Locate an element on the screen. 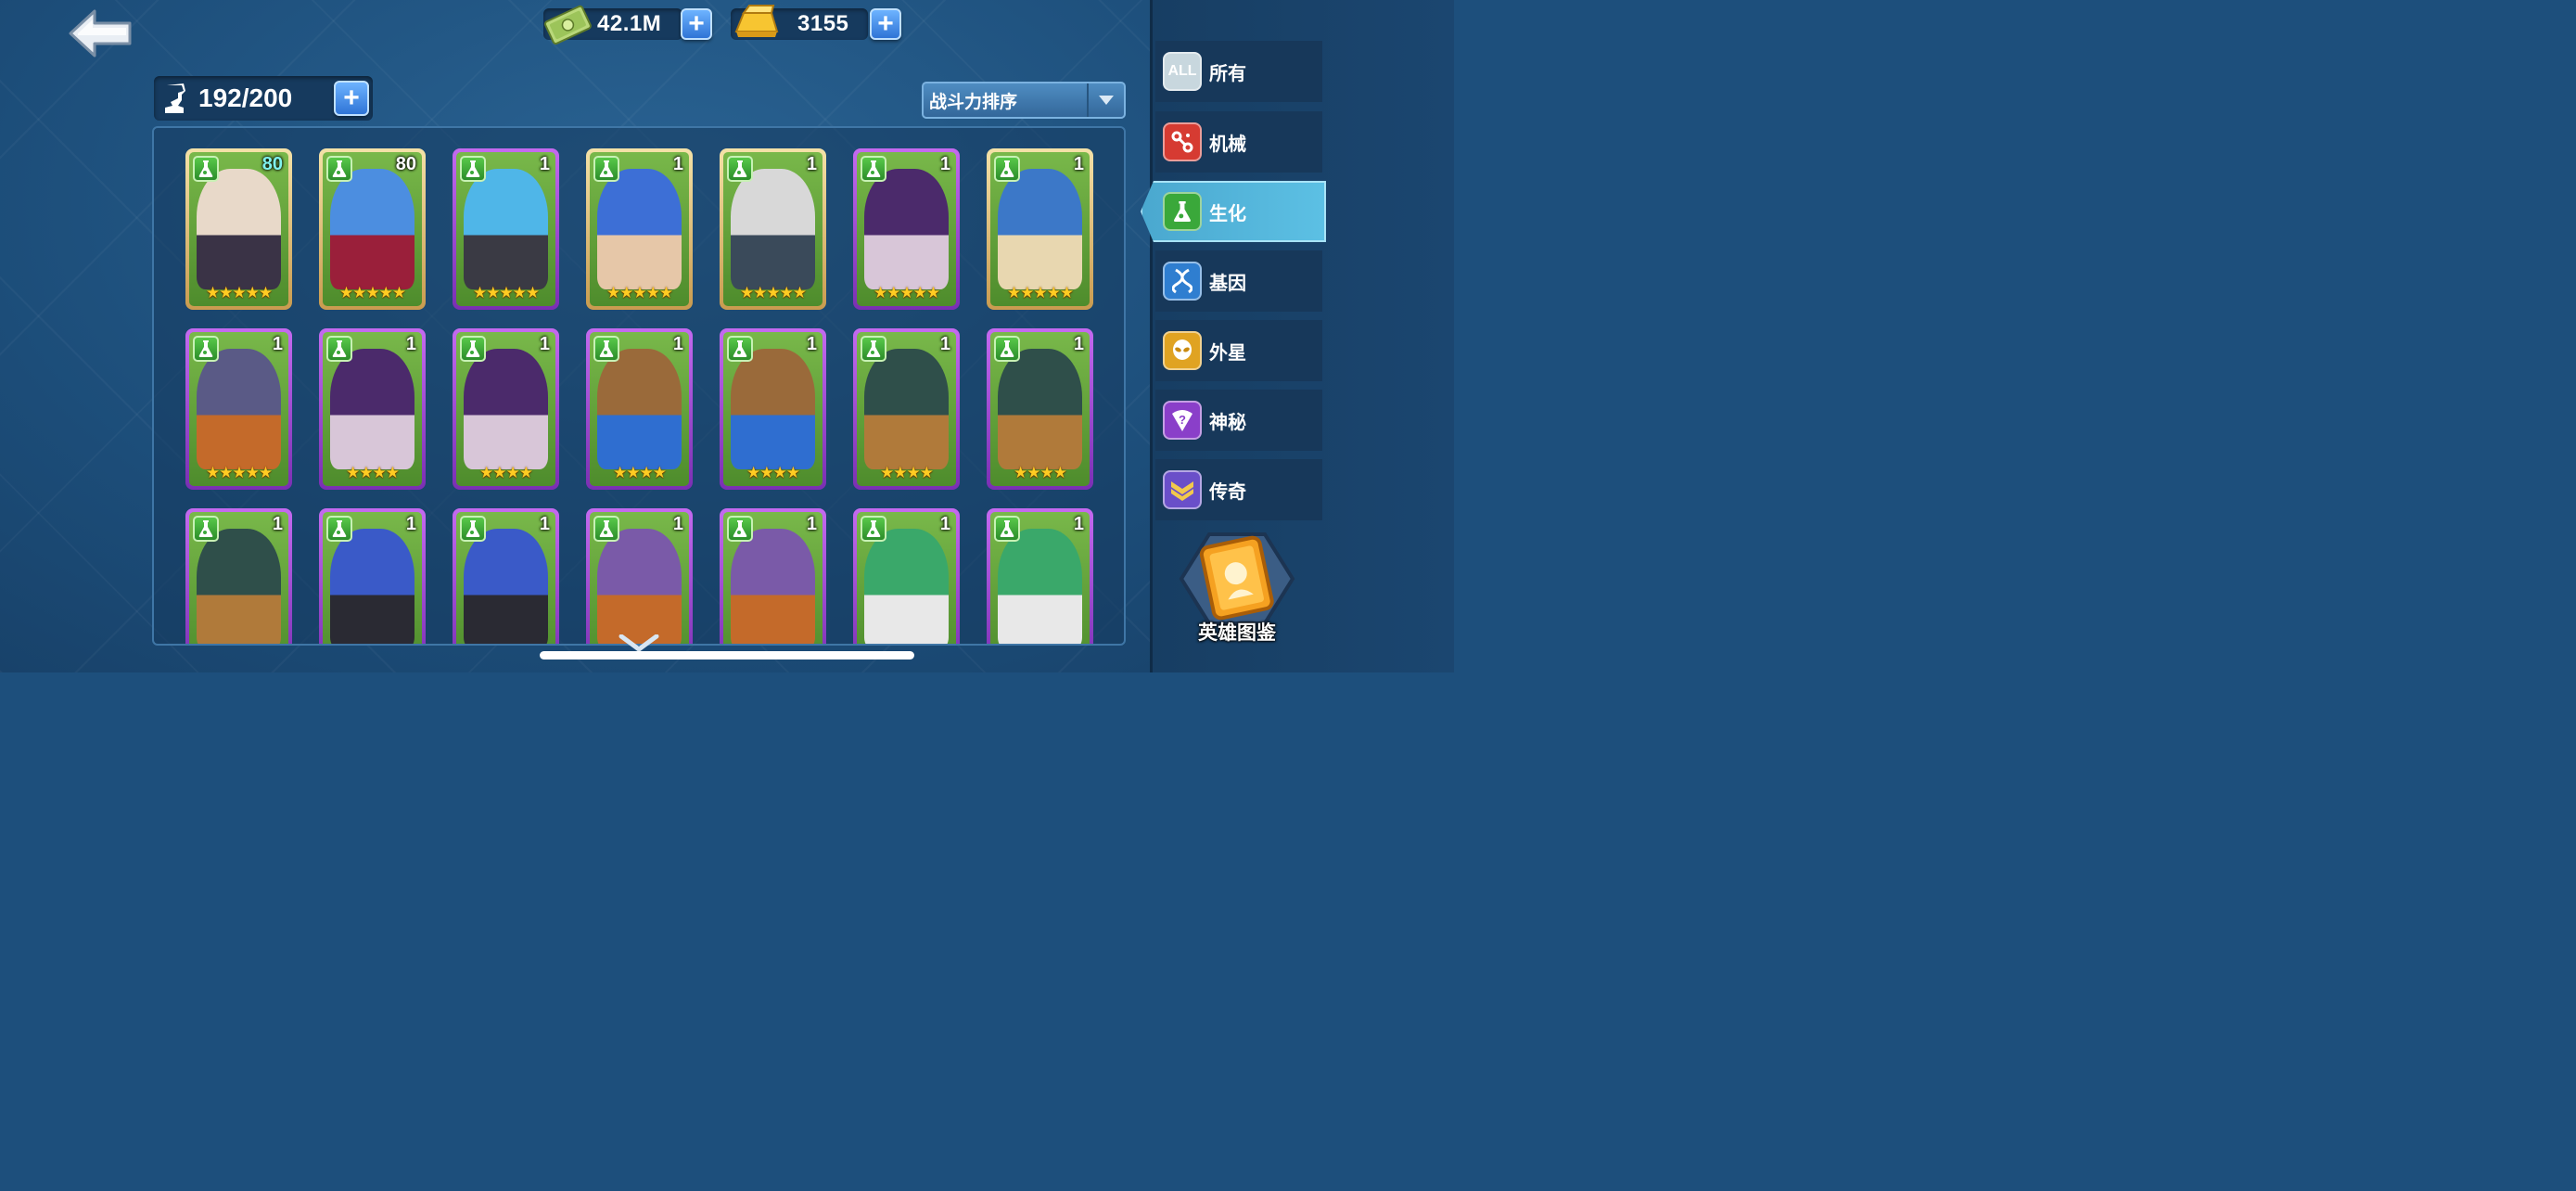 This screenshot has width=2576, height=1191. category-tab-legend: 传奇 is located at coordinates (1238, 489).